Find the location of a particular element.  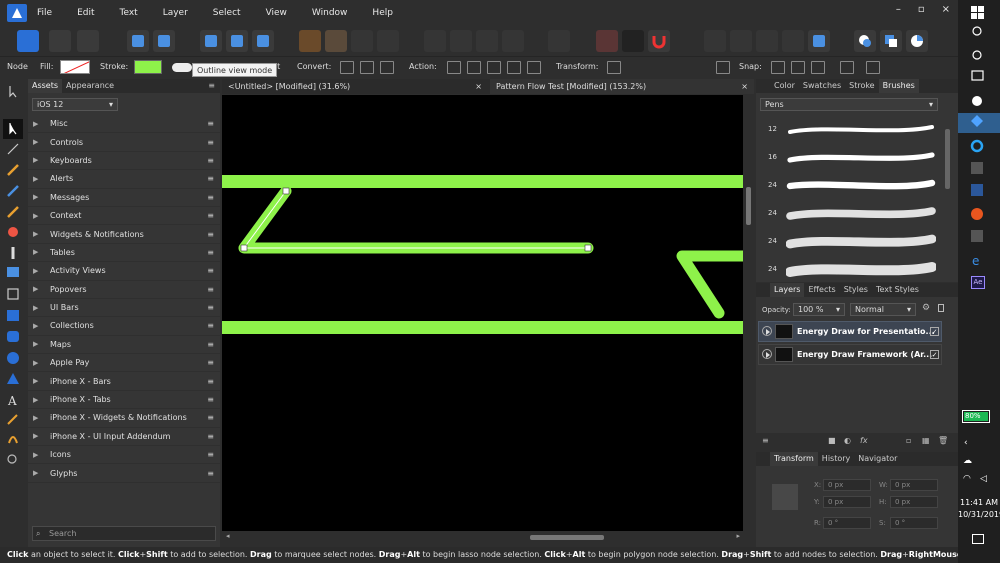

asset-category-row: ▶ Activity Views ≡ is located at coordinates (124, 271).